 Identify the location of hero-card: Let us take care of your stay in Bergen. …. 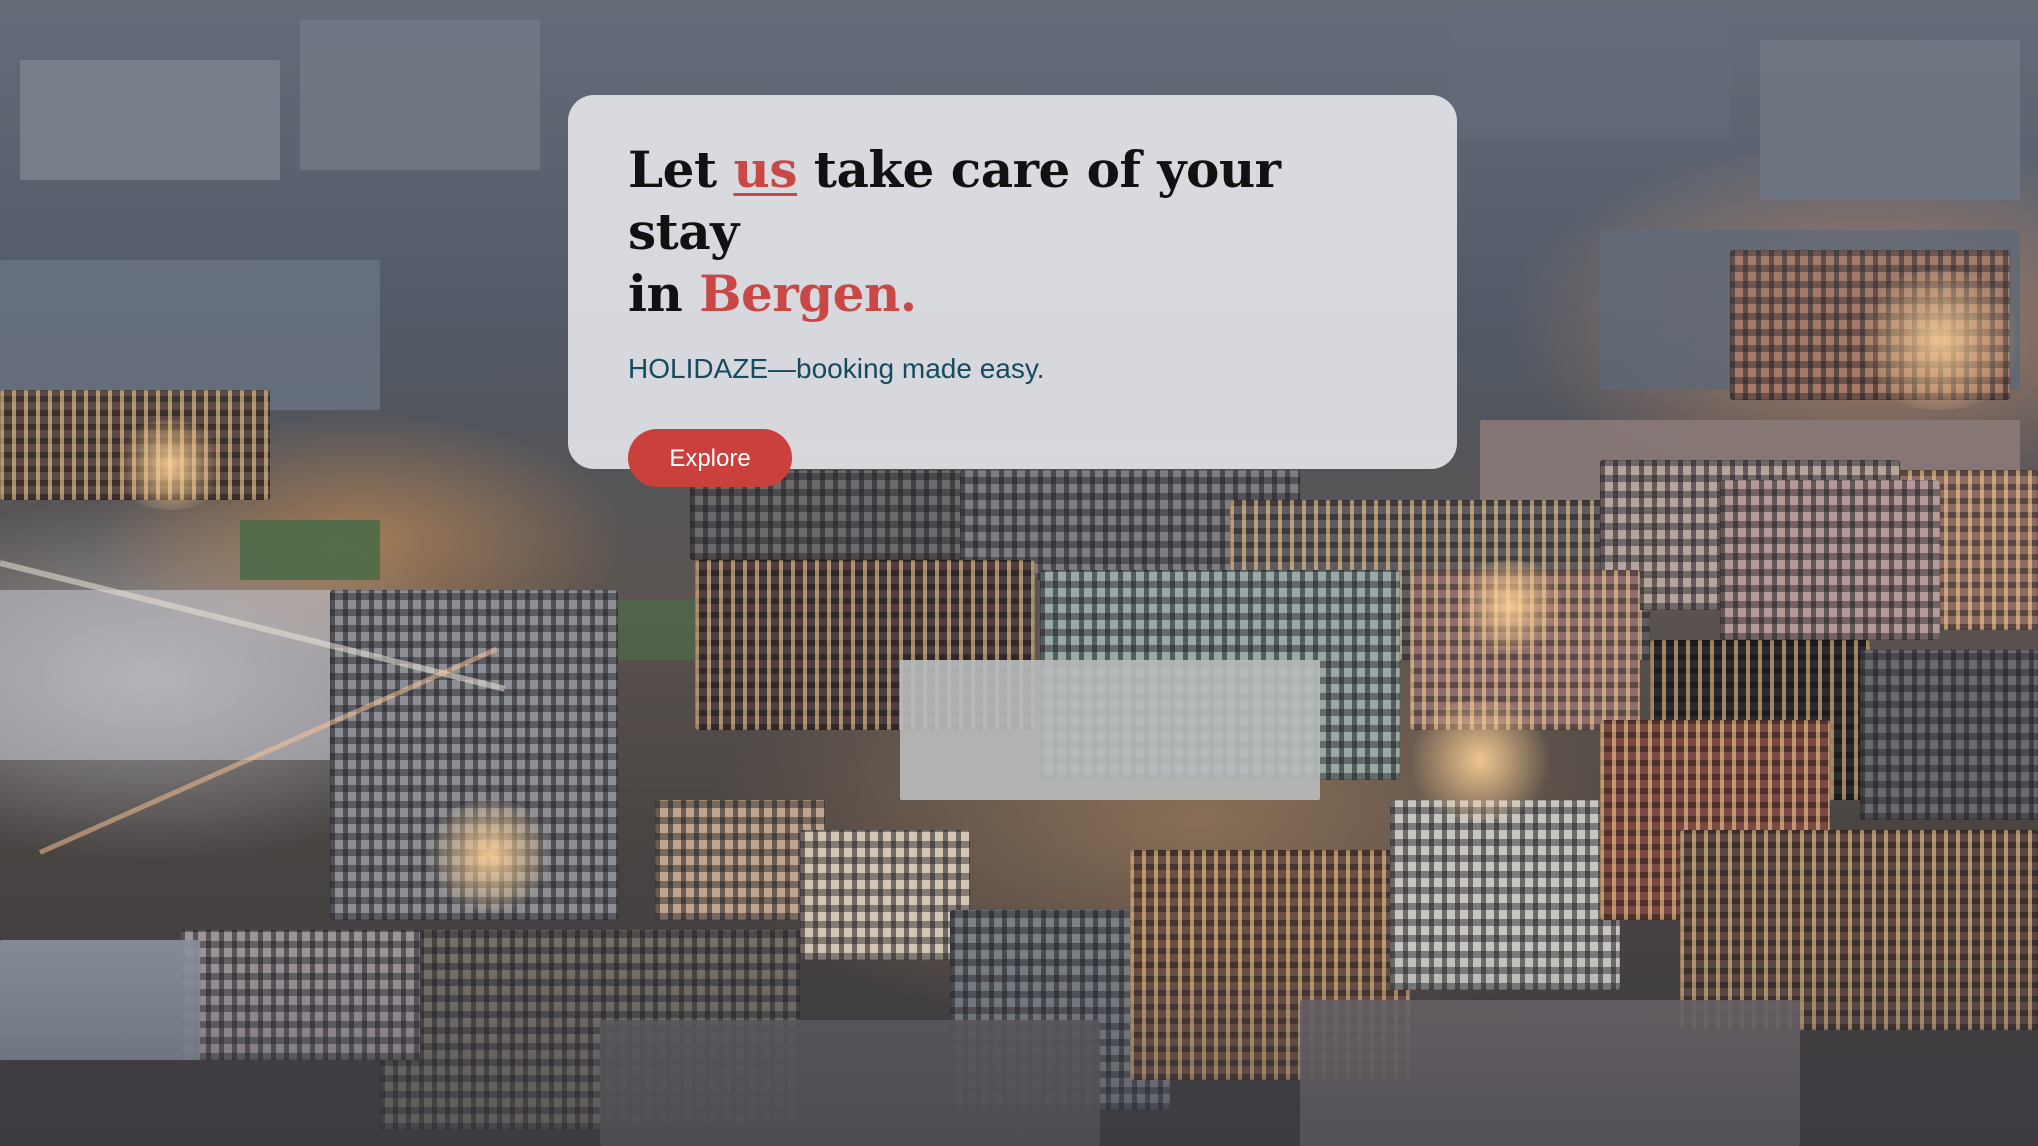
(1012, 291).